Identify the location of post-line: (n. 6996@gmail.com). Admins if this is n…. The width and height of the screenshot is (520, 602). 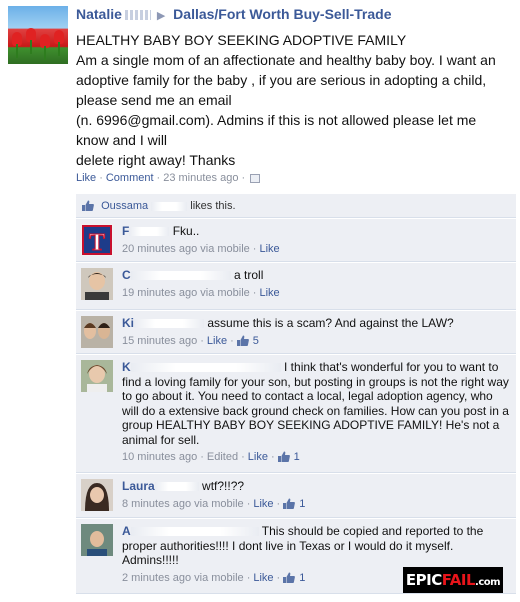
(276, 120).